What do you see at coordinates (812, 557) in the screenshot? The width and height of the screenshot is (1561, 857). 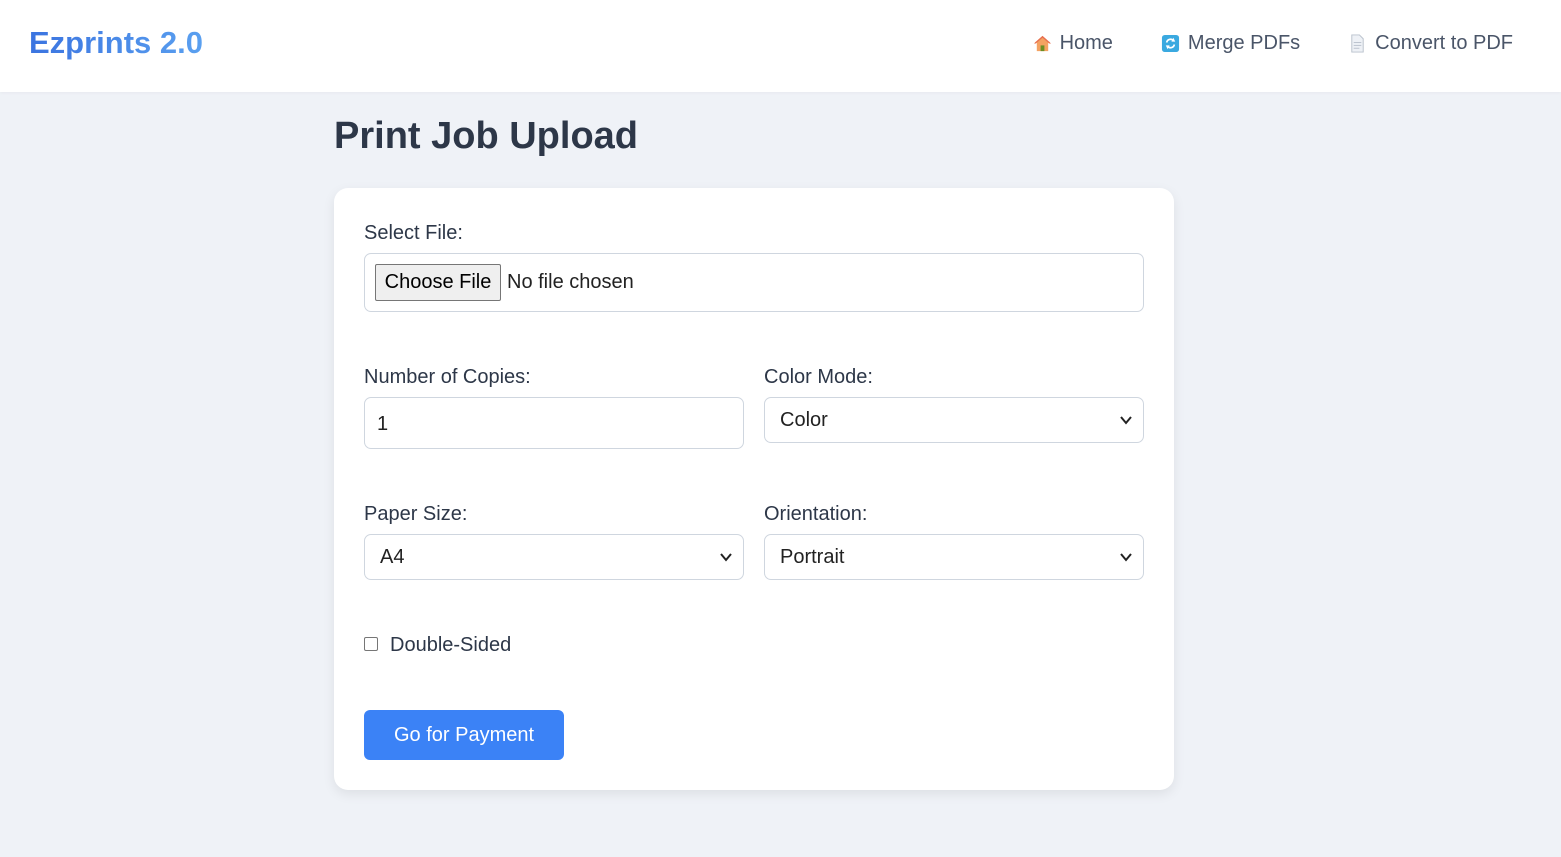 I see `orientation-value: Portrait` at bounding box center [812, 557].